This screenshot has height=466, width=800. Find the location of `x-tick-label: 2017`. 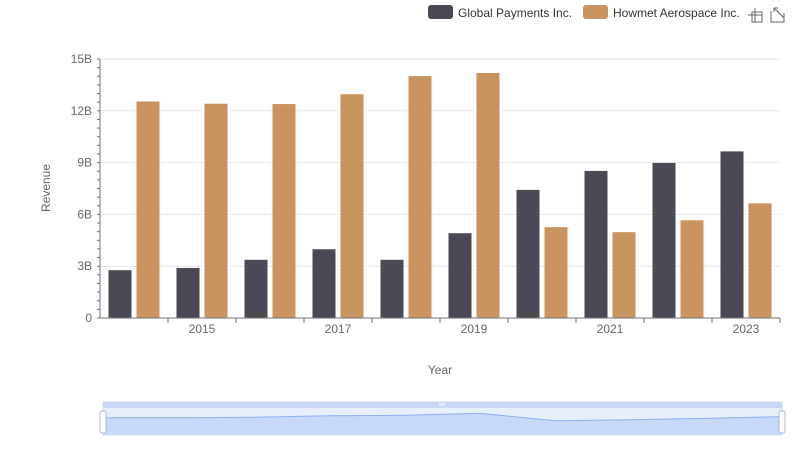

x-tick-label: 2017 is located at coordinates (338, 329).